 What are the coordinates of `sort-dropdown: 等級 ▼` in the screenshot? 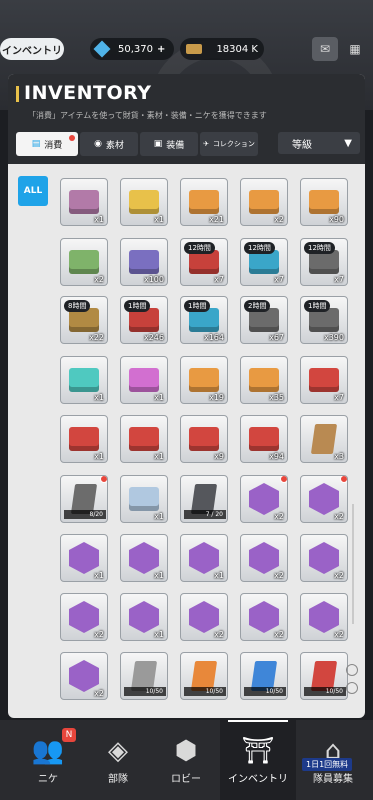 It's located at (319, 143).